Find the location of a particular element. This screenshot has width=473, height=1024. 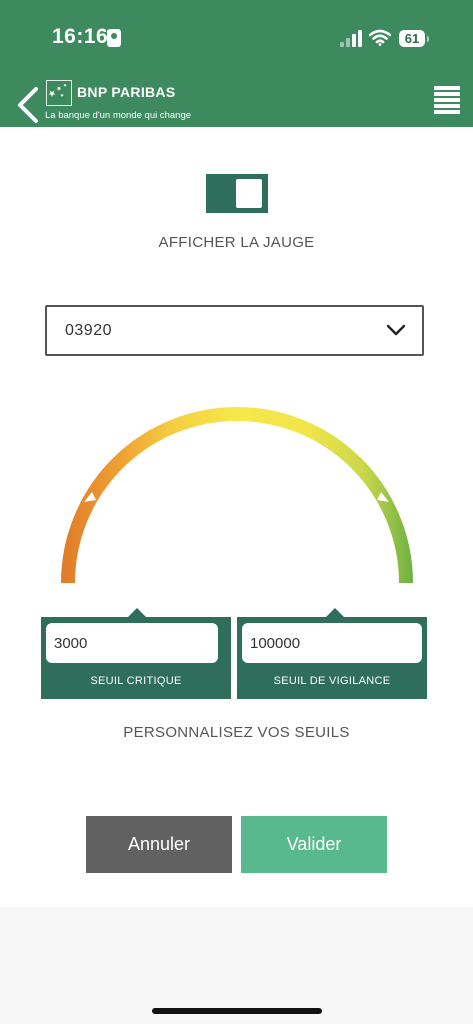

critical-threshold-label: SEUIL CRITIQUE is located at coordinates (136, 681).